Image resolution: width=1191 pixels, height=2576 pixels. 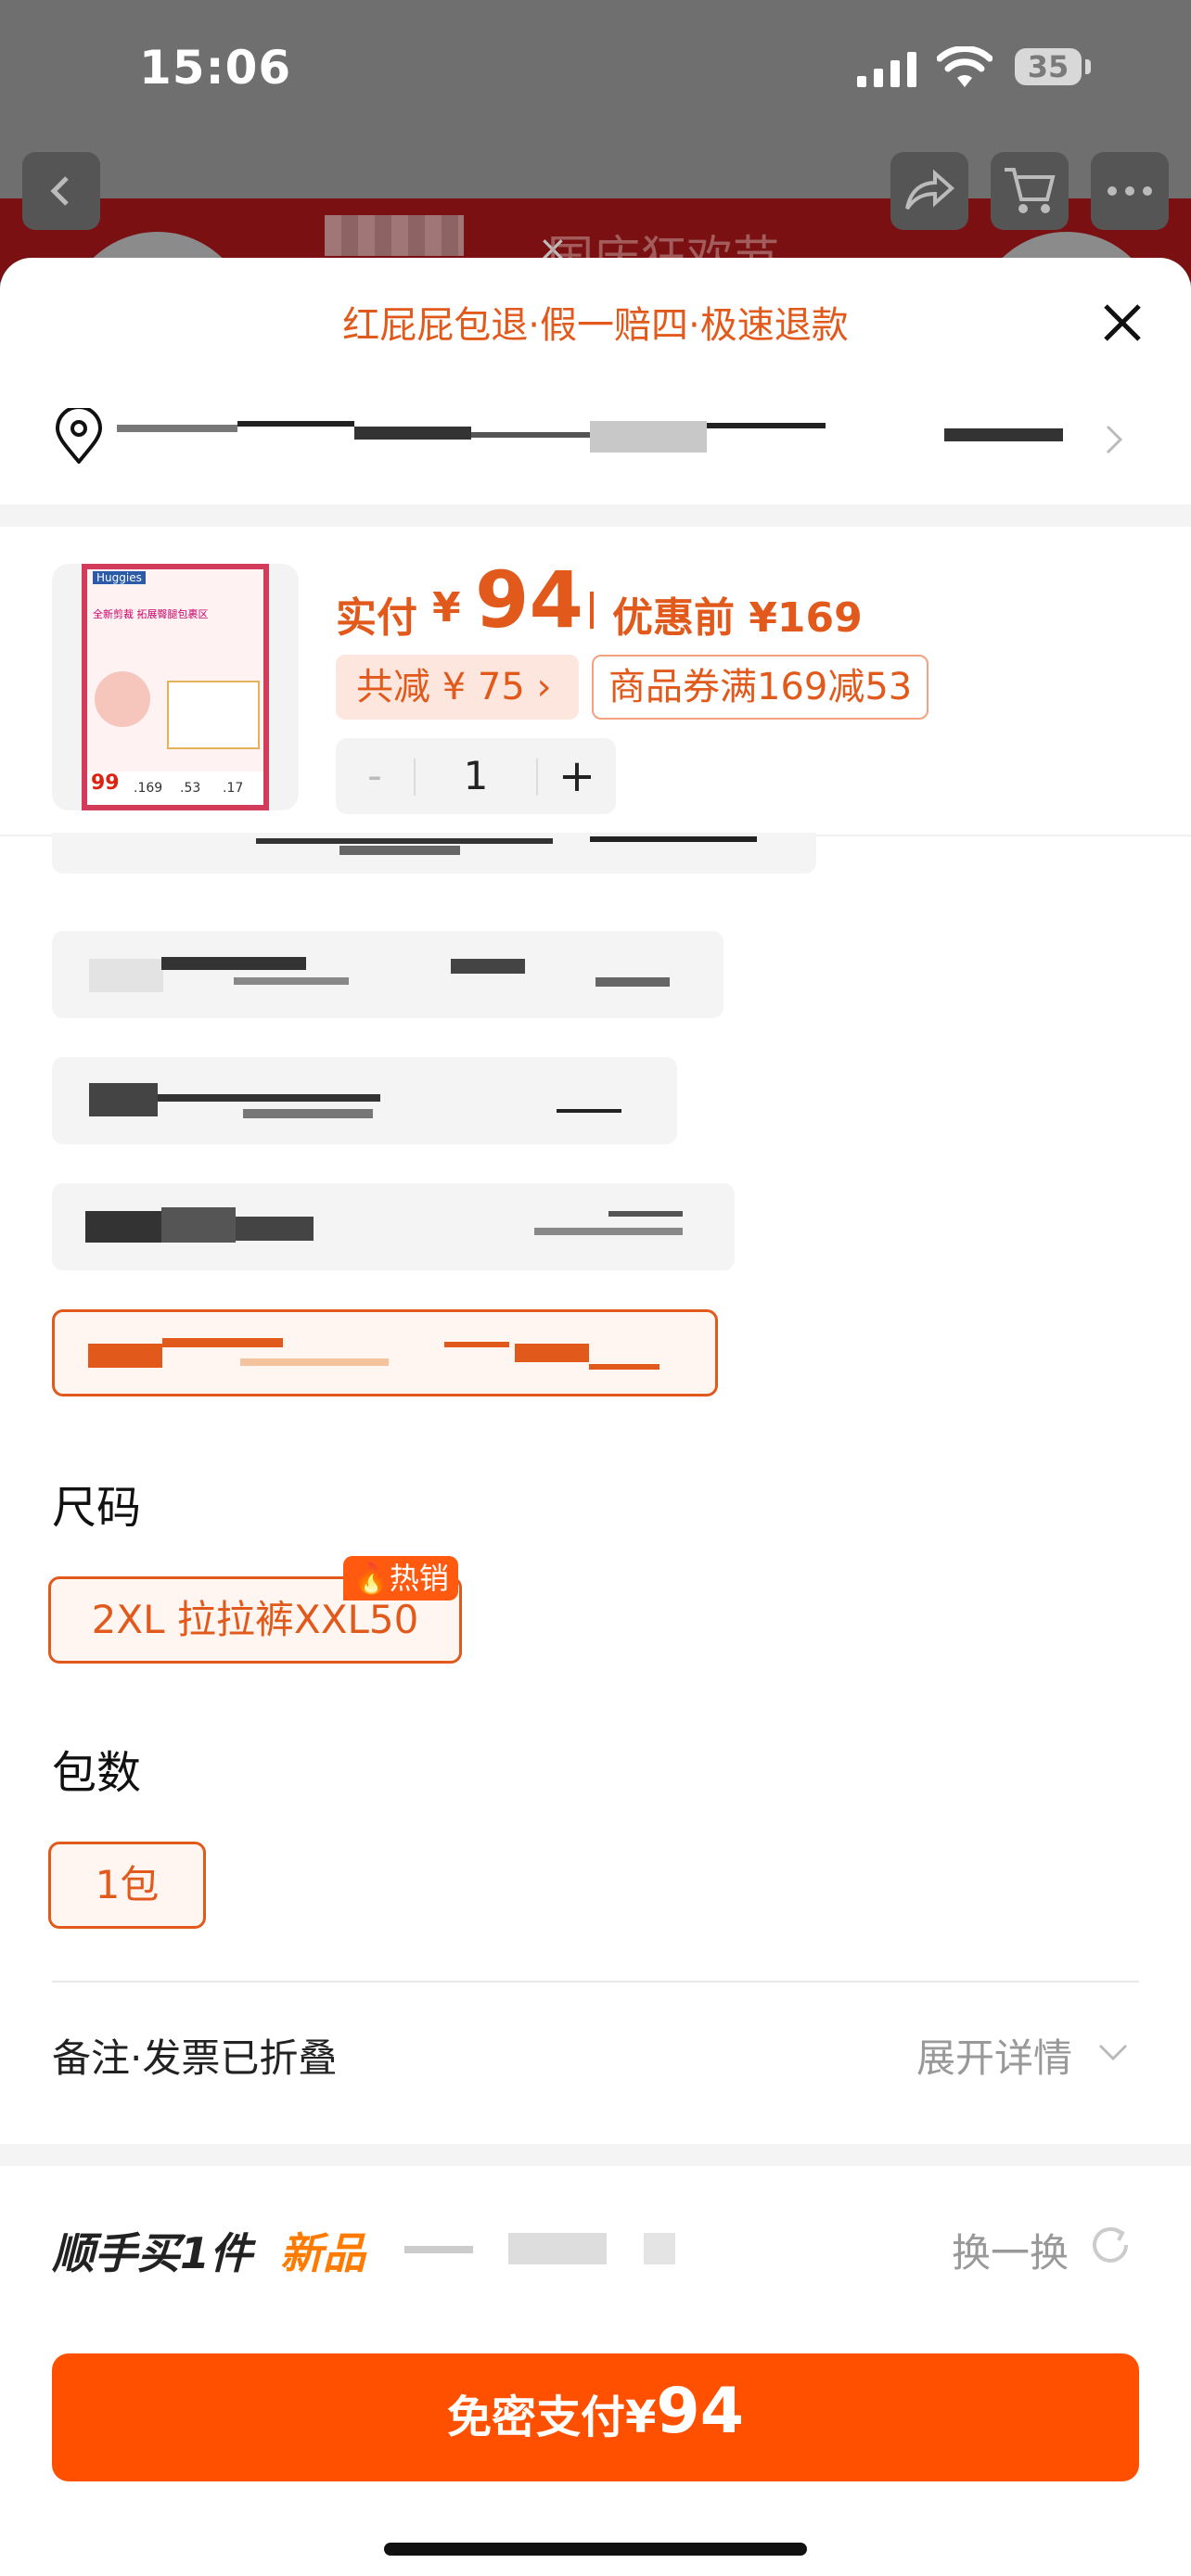 I want to click on decrease-button: -, so click(x=375, y=776).